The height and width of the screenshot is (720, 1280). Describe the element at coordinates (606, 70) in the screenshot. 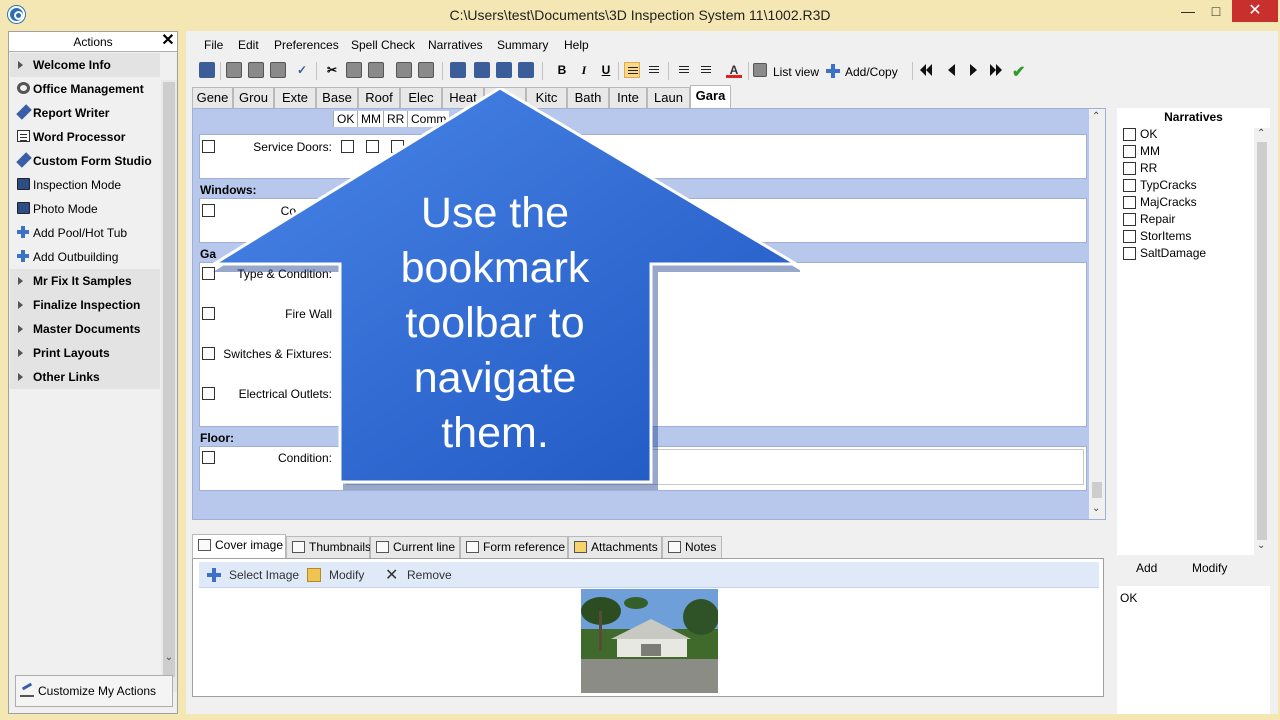

I see `underline-button: U` at that location.